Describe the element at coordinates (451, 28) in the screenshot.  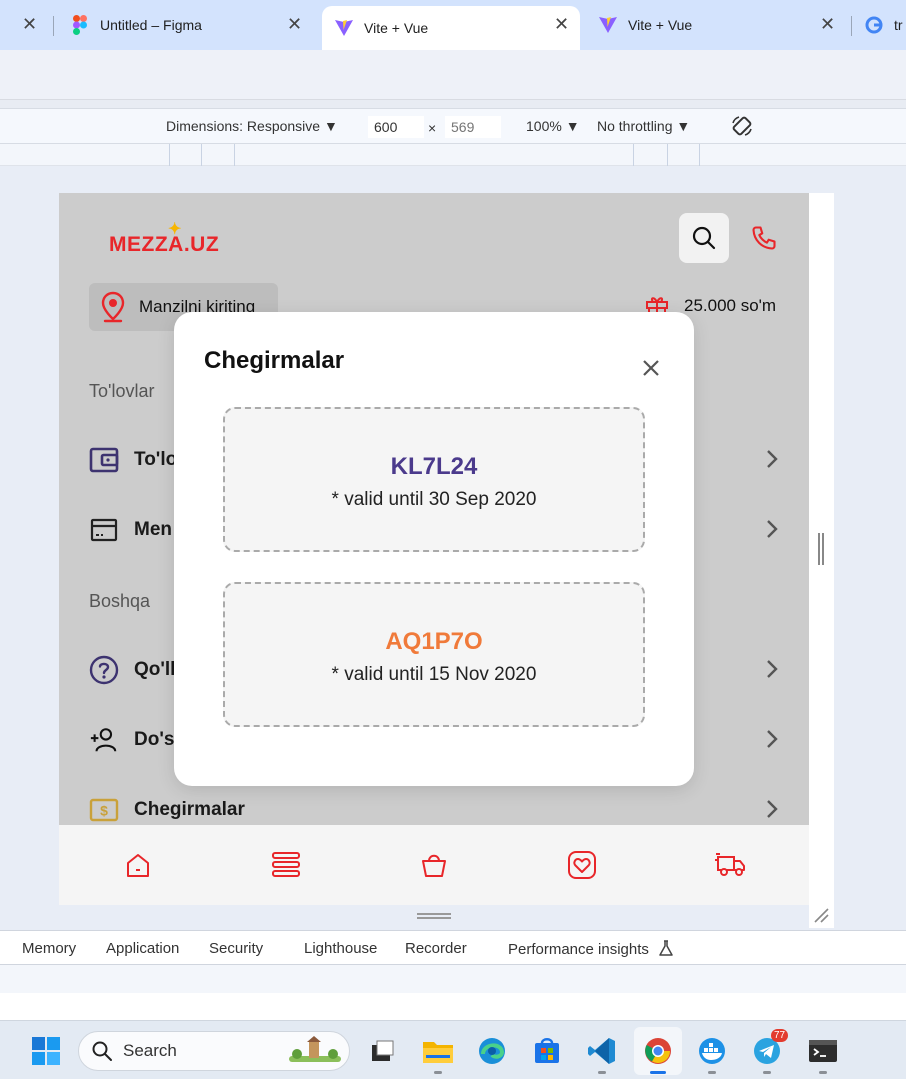
I see `browser-tab-vite-active: Vite + Vue ✕` at that location.